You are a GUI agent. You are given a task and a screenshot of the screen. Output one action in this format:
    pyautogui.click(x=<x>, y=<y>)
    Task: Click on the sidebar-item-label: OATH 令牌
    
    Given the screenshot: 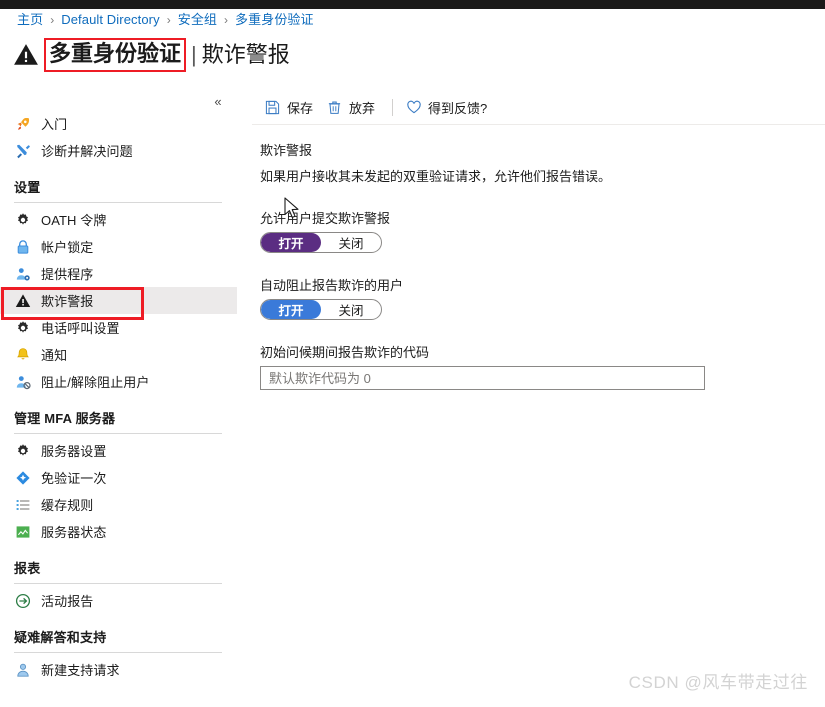 What is the action you would take?
    pyautogui.click(x=74, y=220)
    